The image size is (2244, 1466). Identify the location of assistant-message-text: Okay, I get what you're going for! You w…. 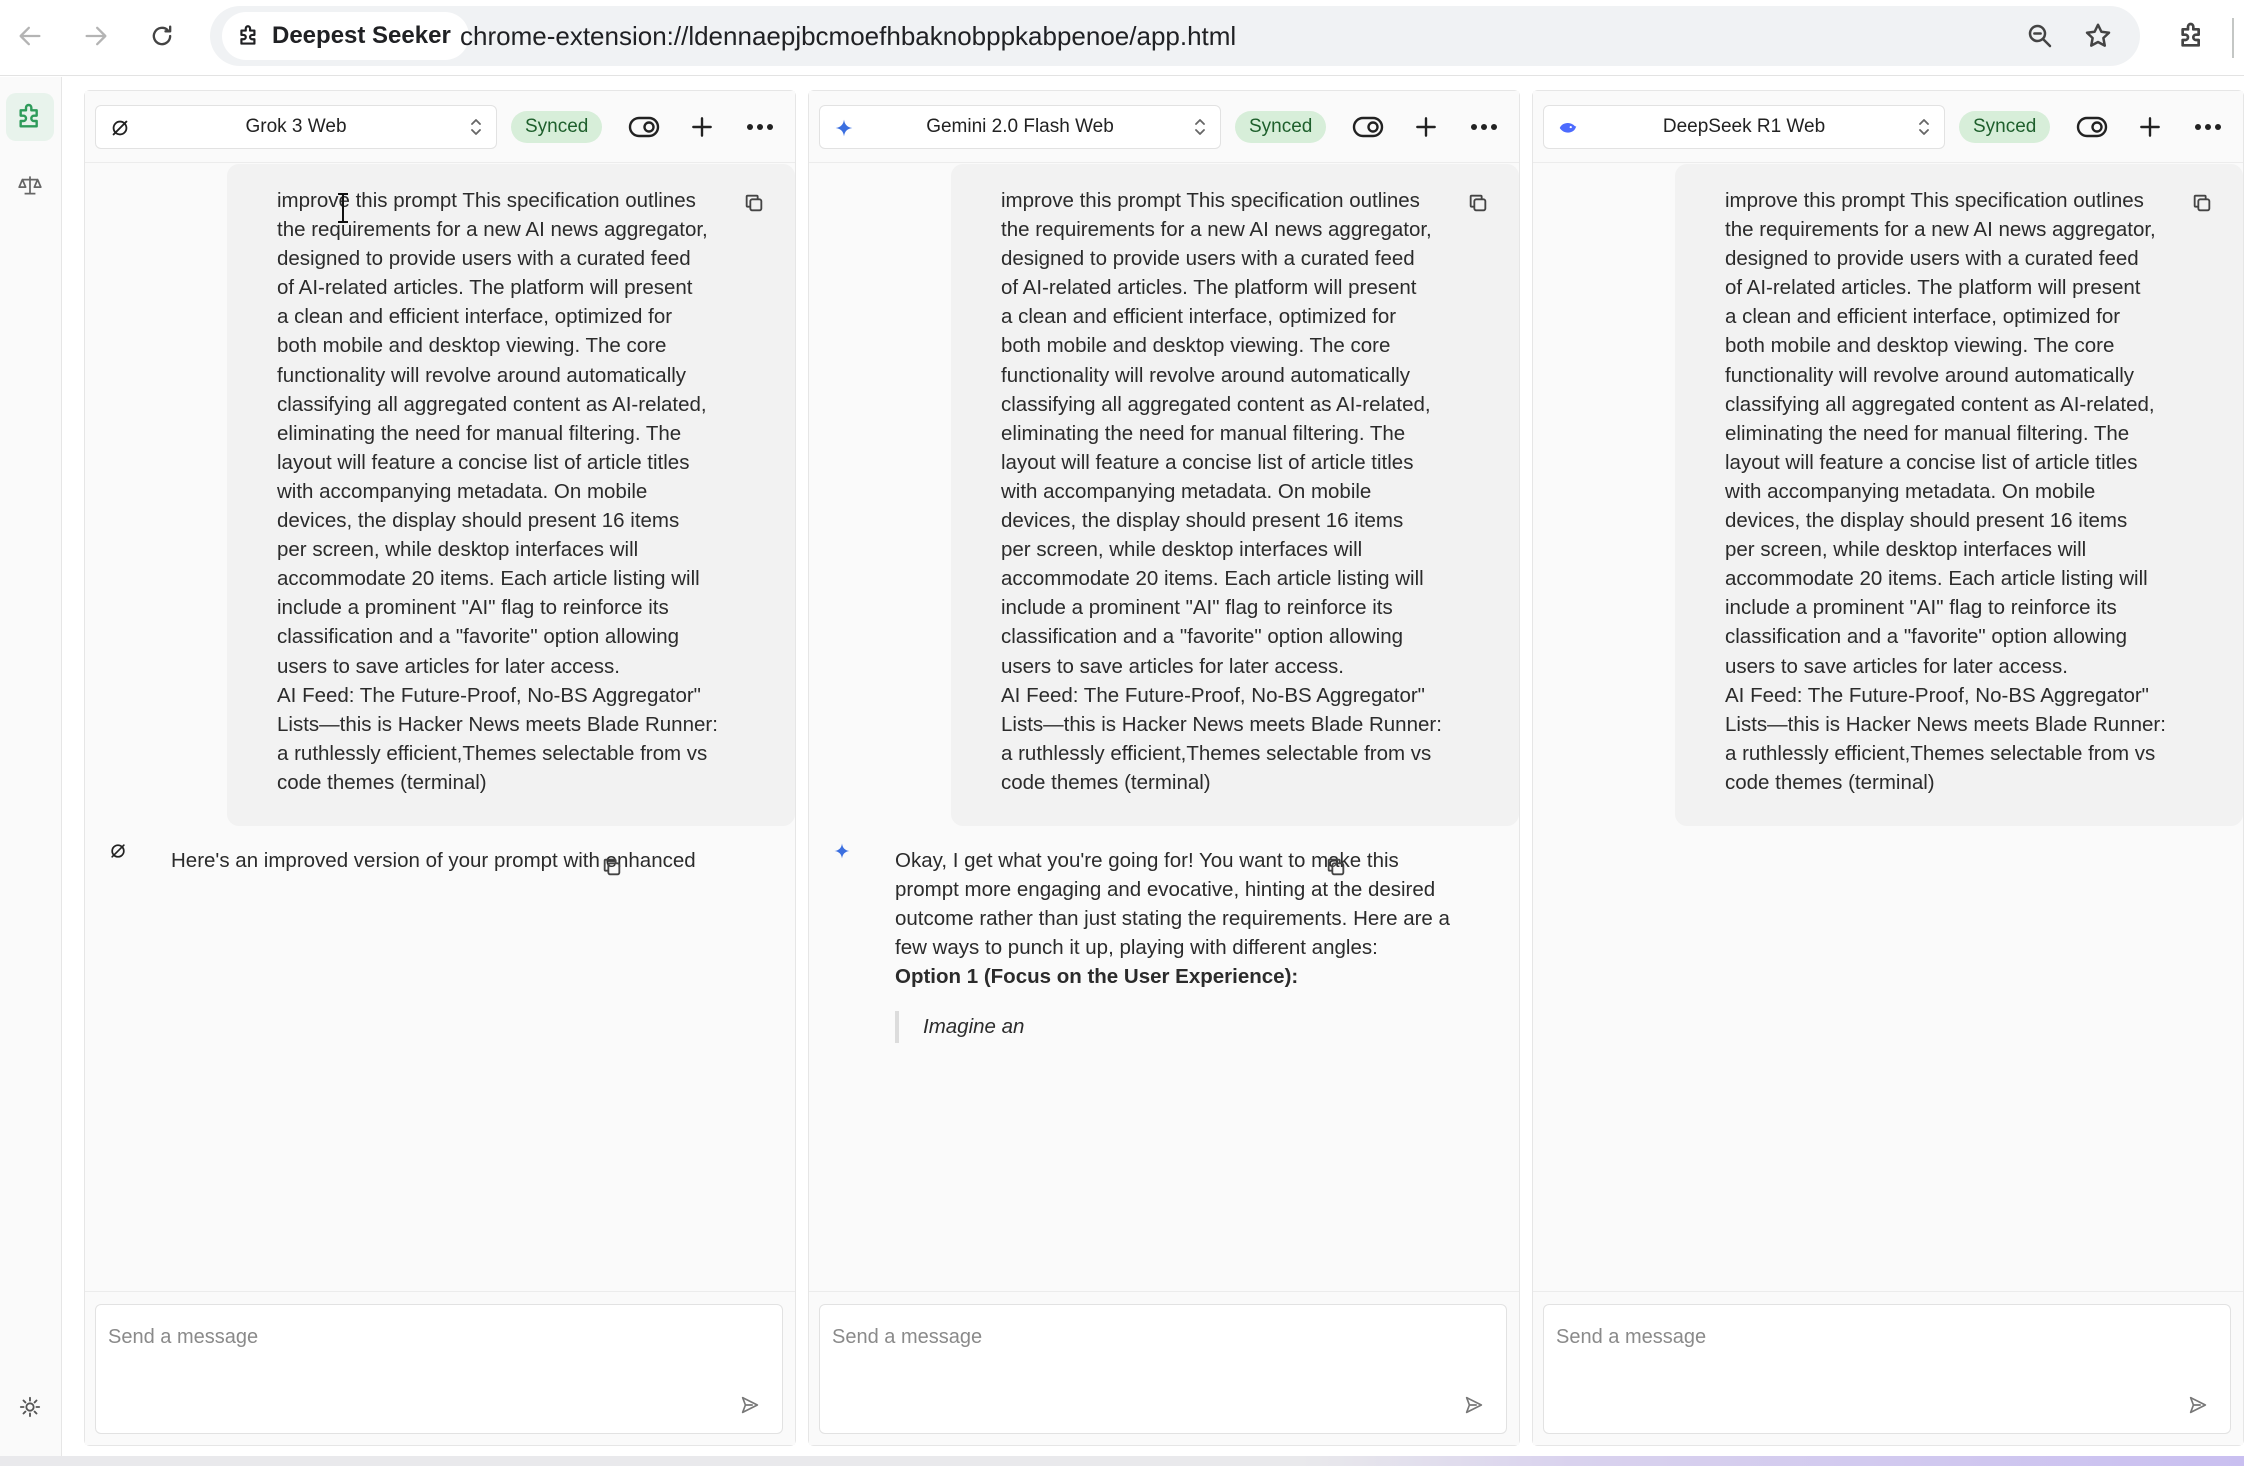
(1172, 904).